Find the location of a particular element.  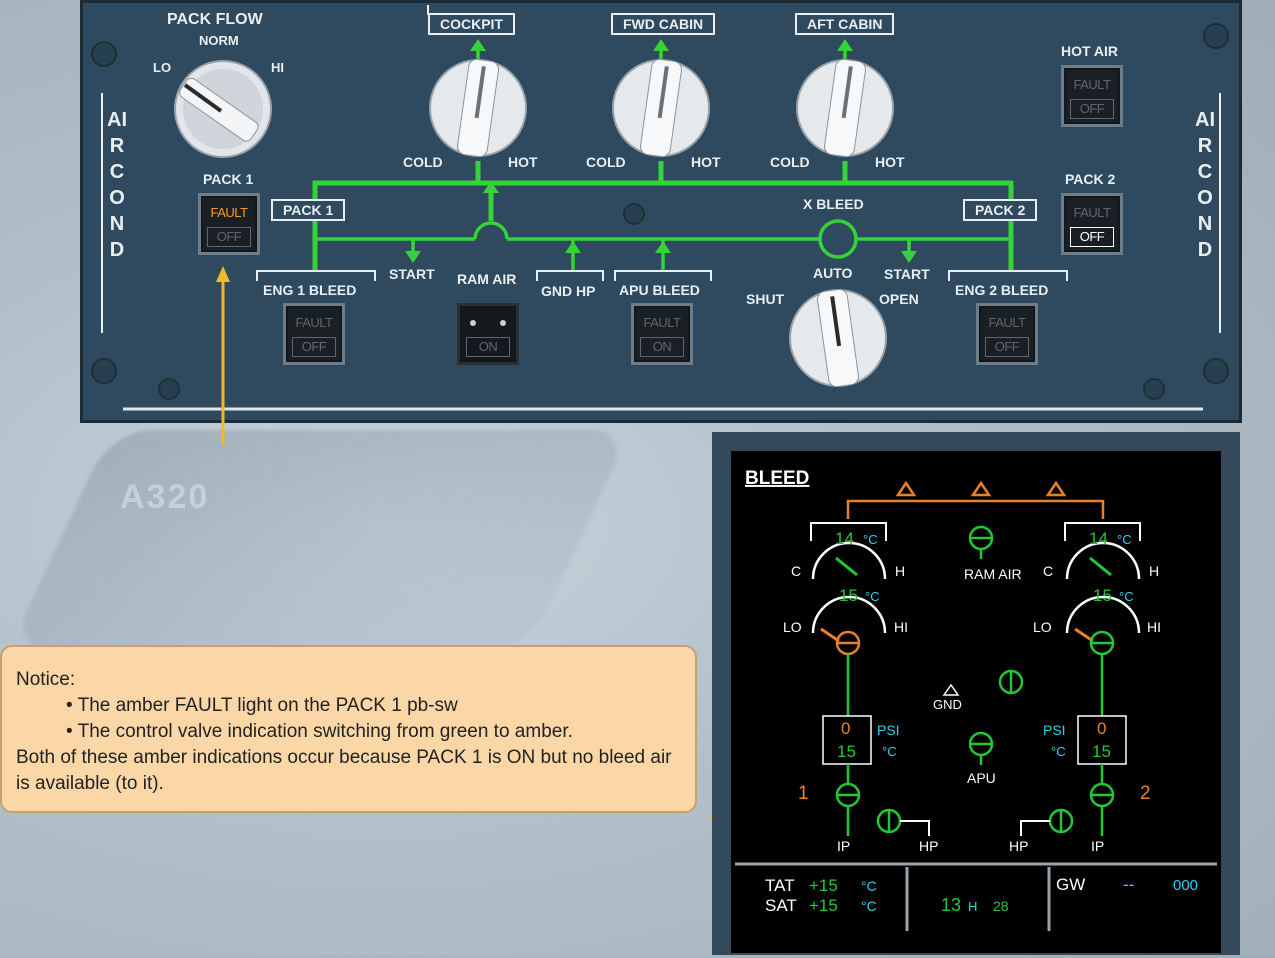

pack-flow-lo-label: LO is located at coordinates (162, 67).